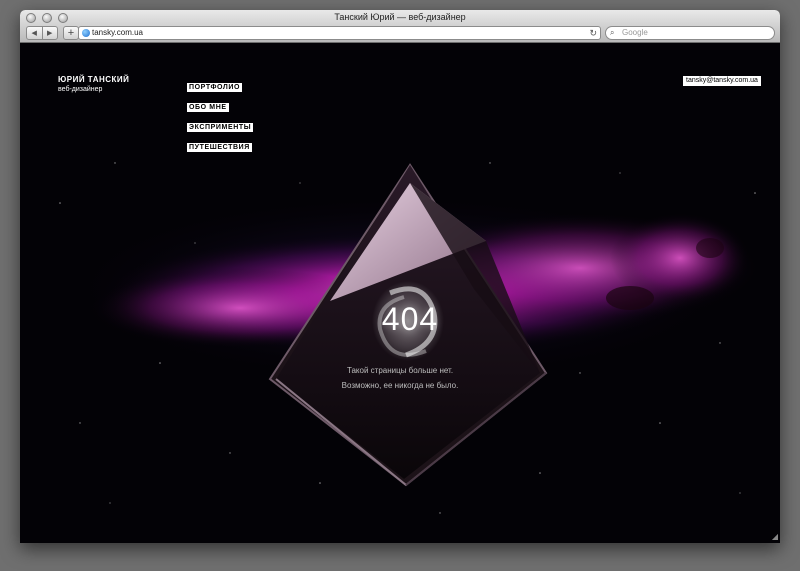 This screenshot has width=800, height=571. I want to click on search-input, so click(692, 33).